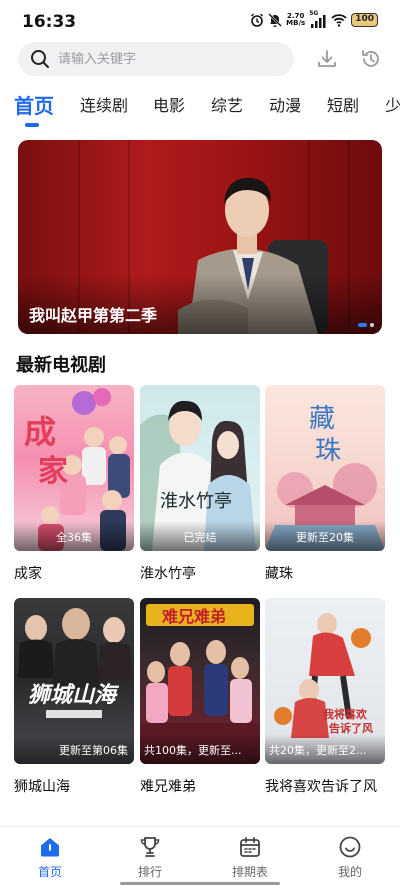 The width and height of the screenshot is (400, 889). I want to click on nav-profile-label: 我的, so click(349, 872).